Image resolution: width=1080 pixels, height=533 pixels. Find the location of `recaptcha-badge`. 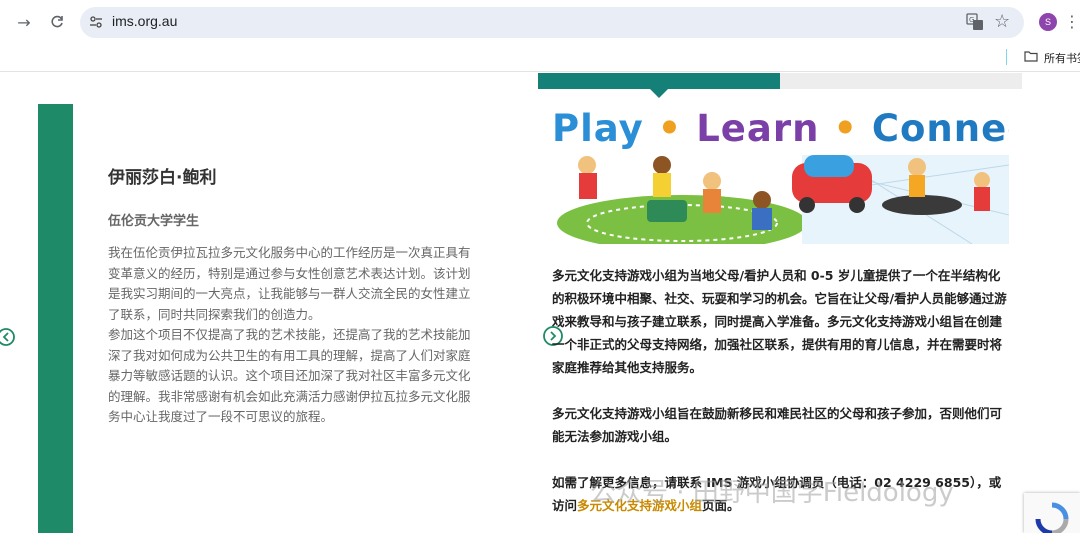

recaptcha-badge is located at coordinates (1052, 513).